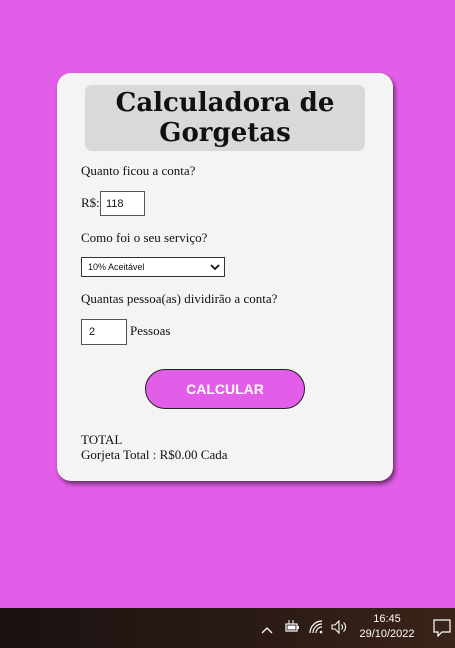 The width and height of the screenshot is (455, 648). Describe the element at coordinates (153, 267) in the screenshot. I see `service-select: 10% Aceitável` at that location.